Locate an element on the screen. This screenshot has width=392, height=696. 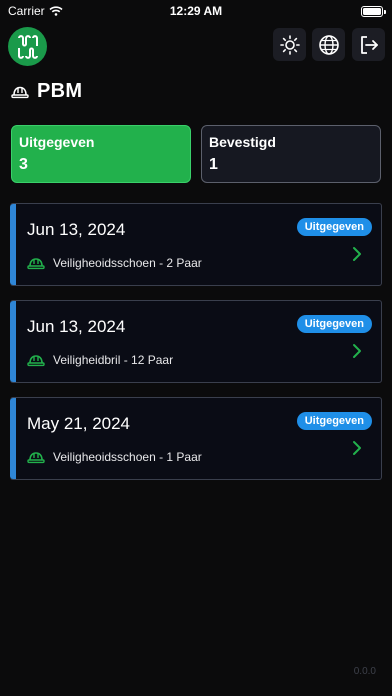
ppe-logo-icon is located at coordinates (27, 46).